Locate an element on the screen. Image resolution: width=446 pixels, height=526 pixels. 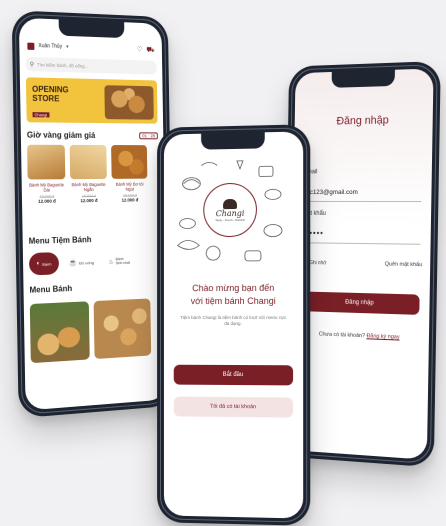
logo-title: Changi is located at coordinates (230, 213).